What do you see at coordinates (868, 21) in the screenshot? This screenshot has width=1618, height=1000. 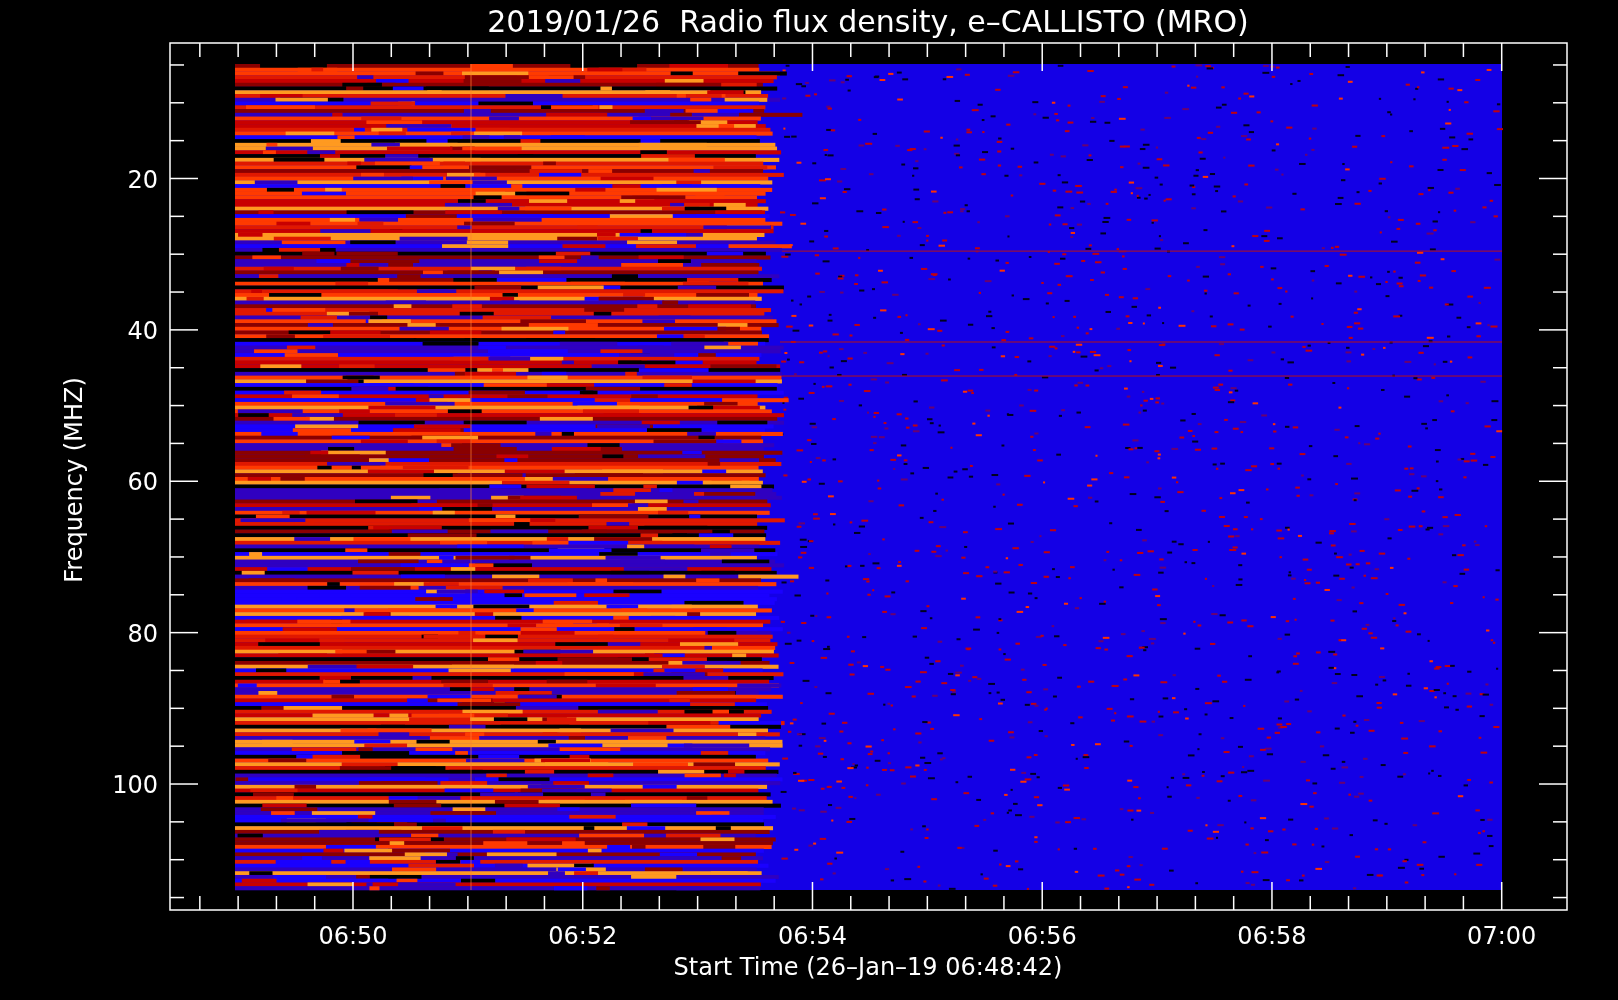 I see `chart-title: 2019/01/26 Radio flux density, e–CALLISTO (MRO)` at bounding box center [868, 21].